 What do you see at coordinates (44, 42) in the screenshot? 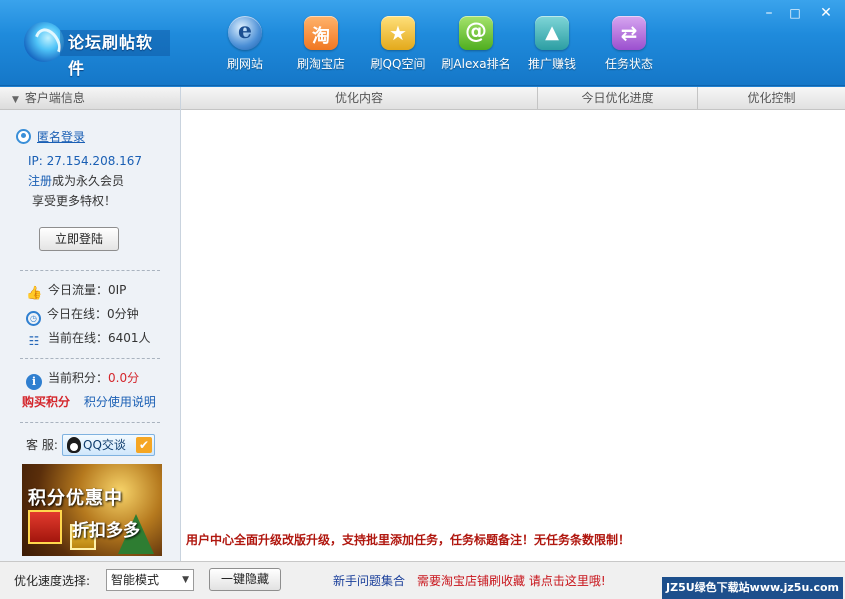
I see `flame-logo-icon` at bounding box center [44, 42].